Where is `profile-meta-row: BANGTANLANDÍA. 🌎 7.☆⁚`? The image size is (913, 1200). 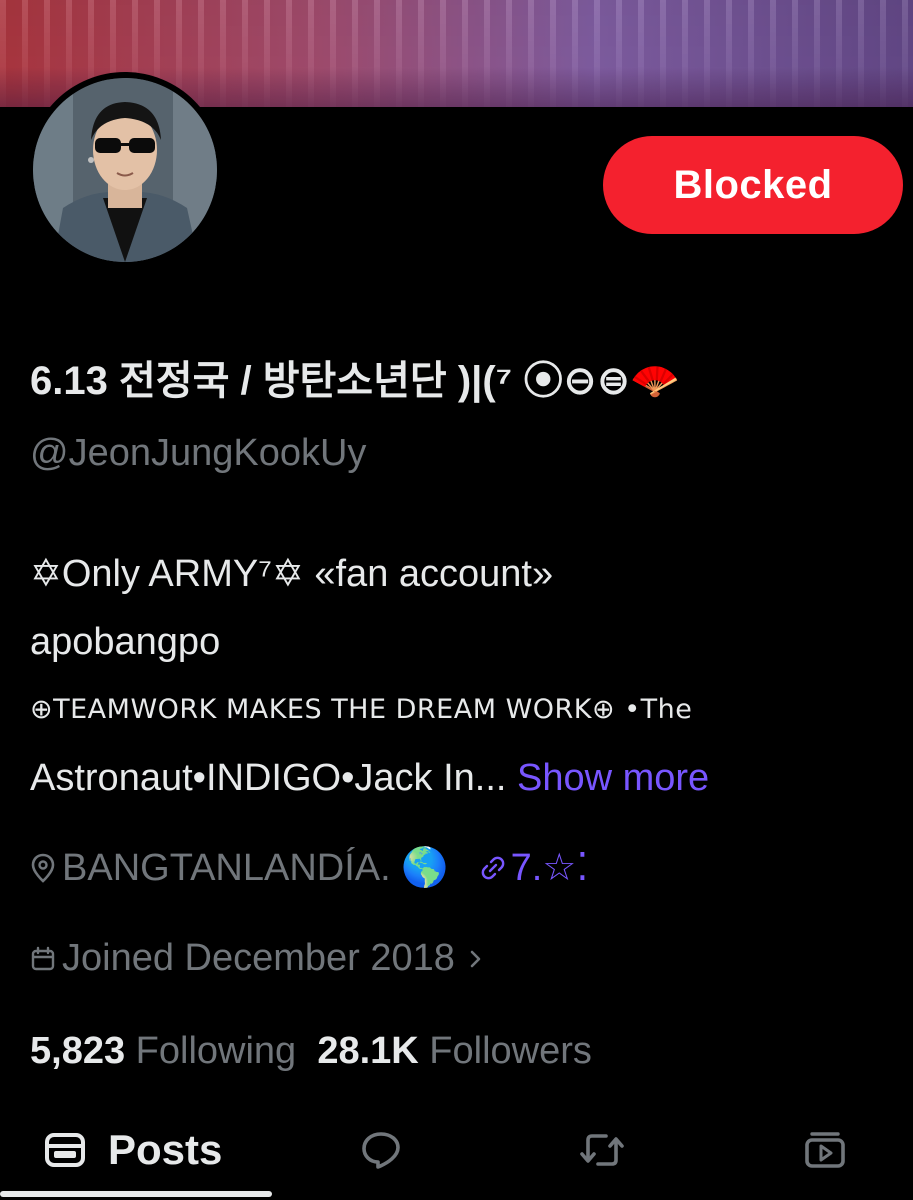
profile-meta-row: BANGTANLANDÍA. 🌎 7.☆⁚ is located at coordinates (309, 867).